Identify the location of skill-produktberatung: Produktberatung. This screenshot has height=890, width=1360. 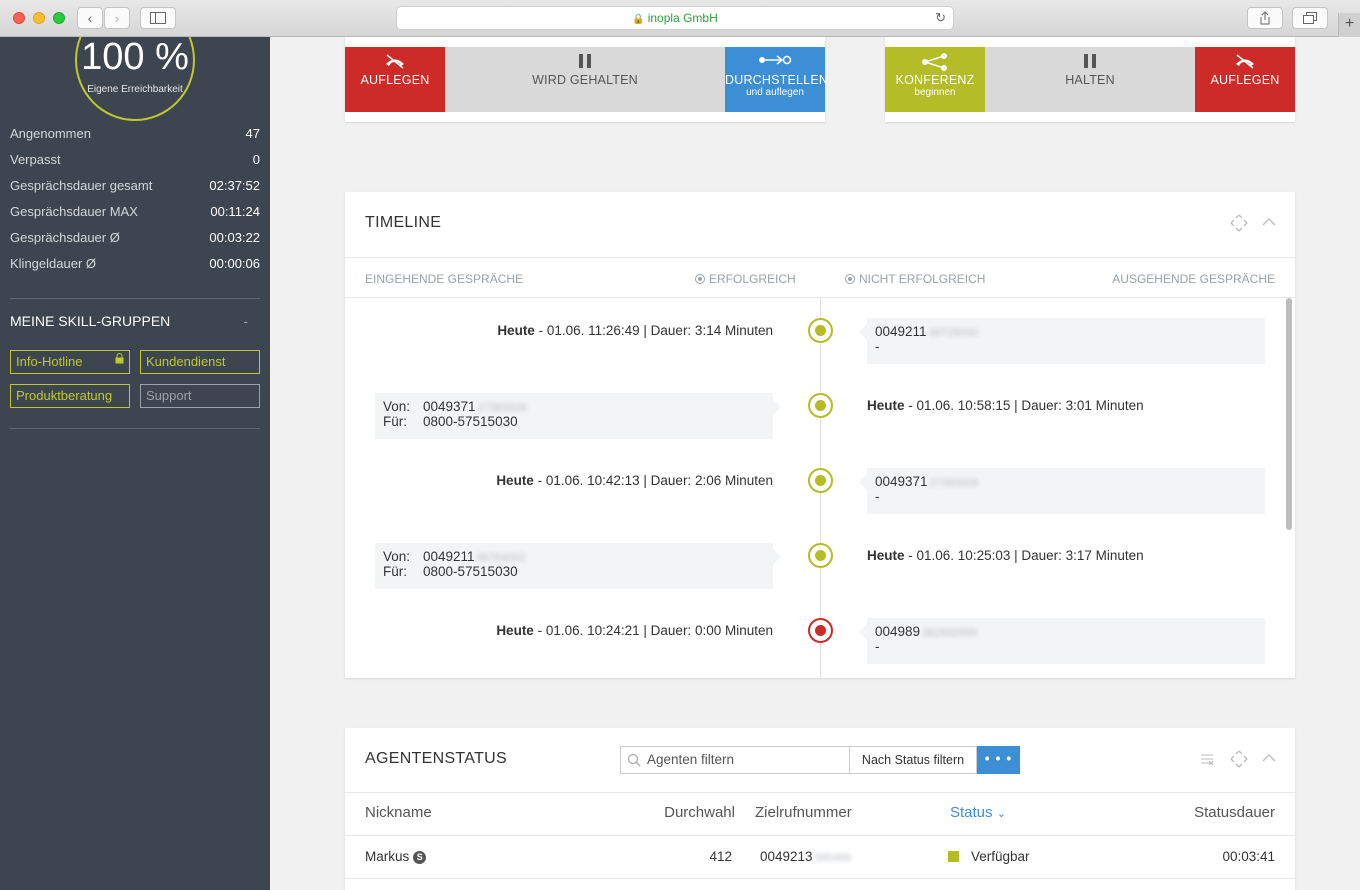
(70, 396).